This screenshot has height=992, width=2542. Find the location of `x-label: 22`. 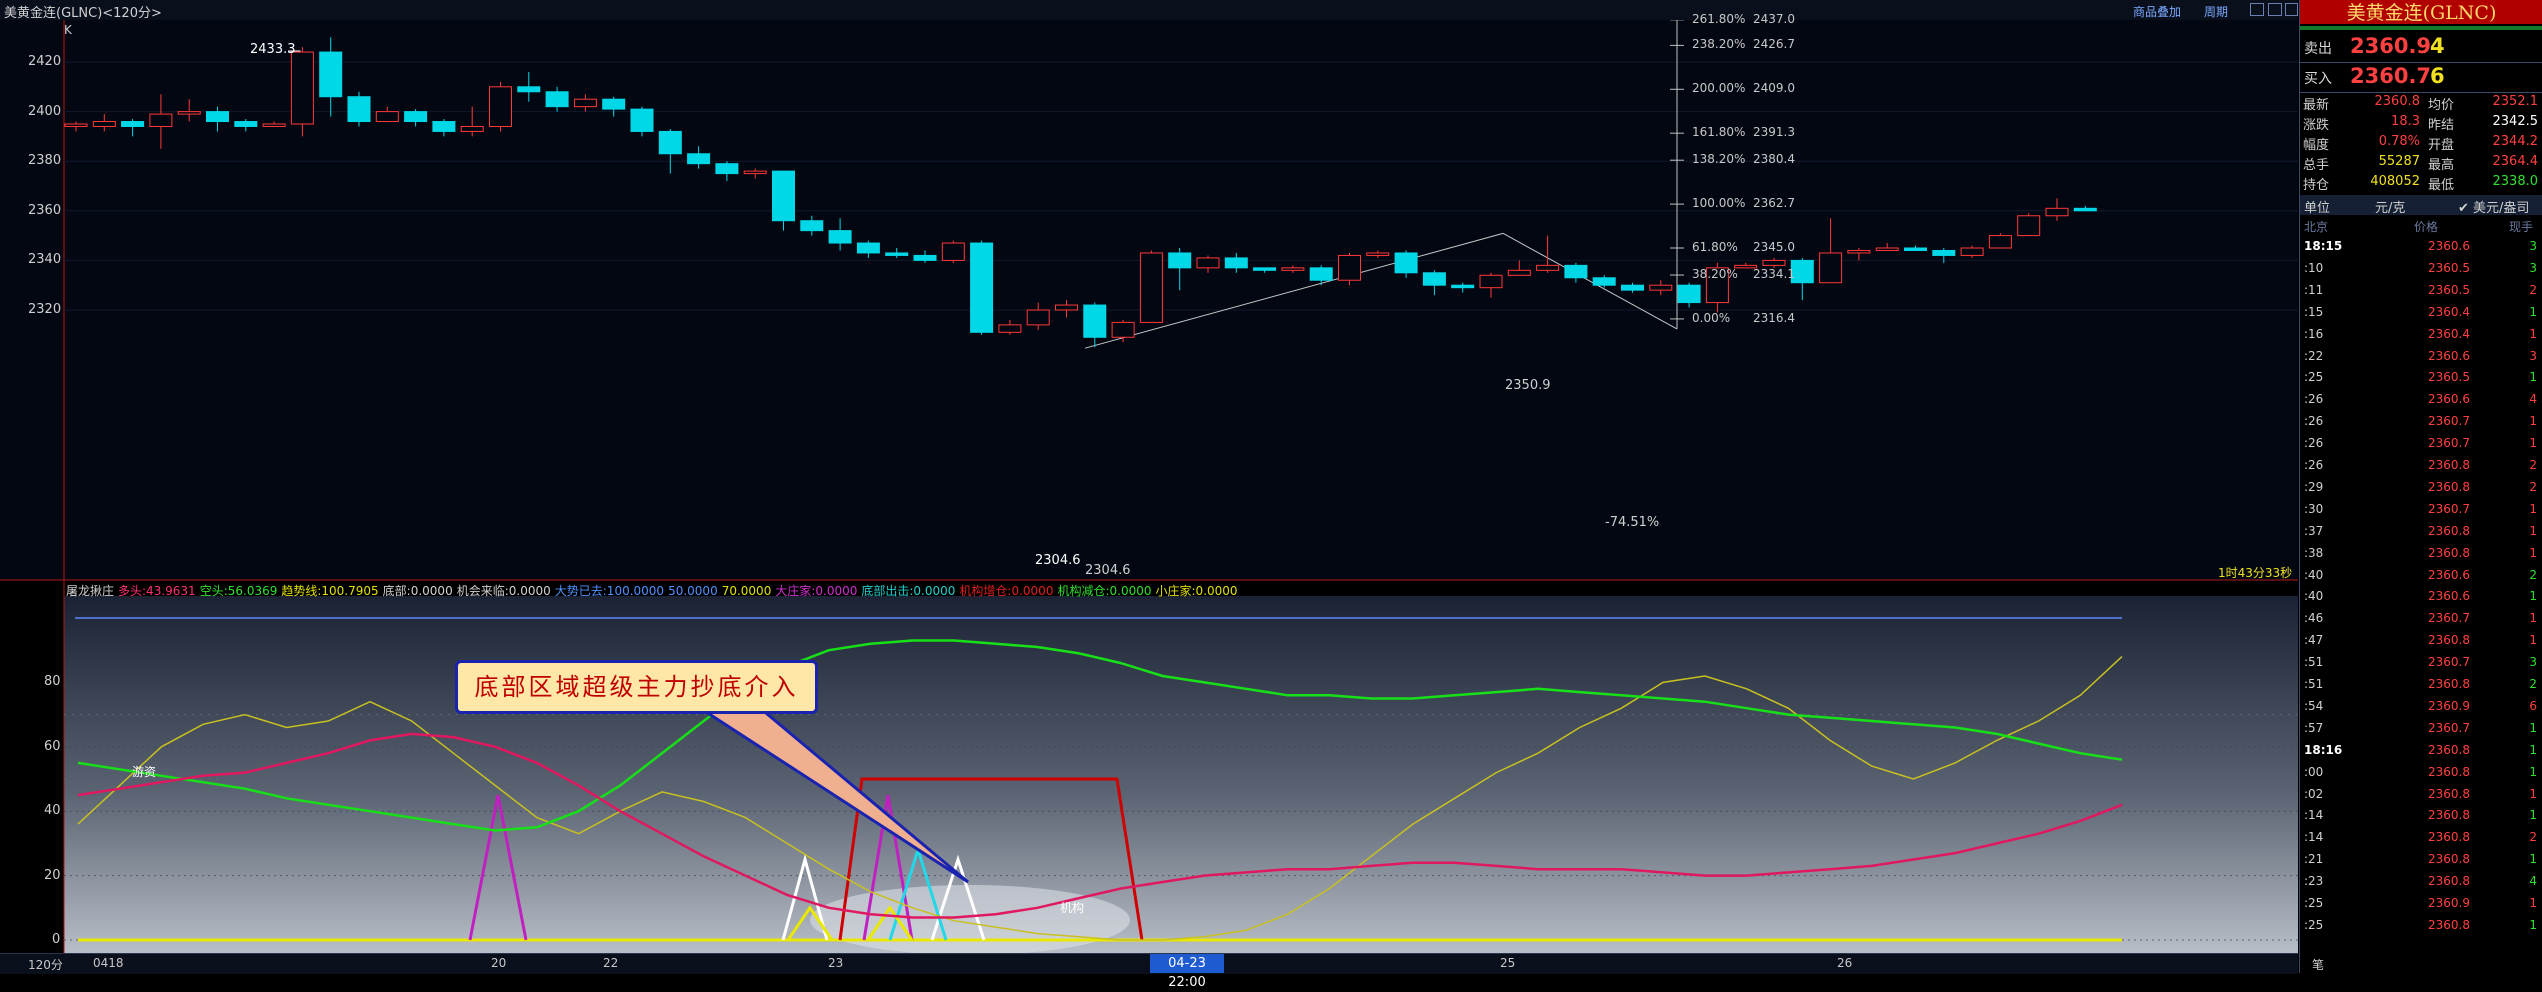

x-label: 22 is located at coordinates (611, 963).